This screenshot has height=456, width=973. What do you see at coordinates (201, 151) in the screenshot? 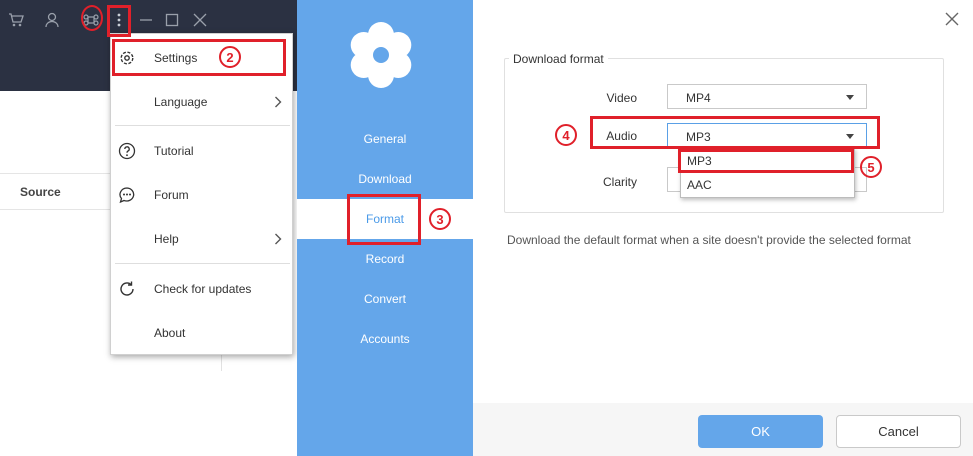
I see `menu-item-tutorial: Tutorial` at bounding box center [201, 151].